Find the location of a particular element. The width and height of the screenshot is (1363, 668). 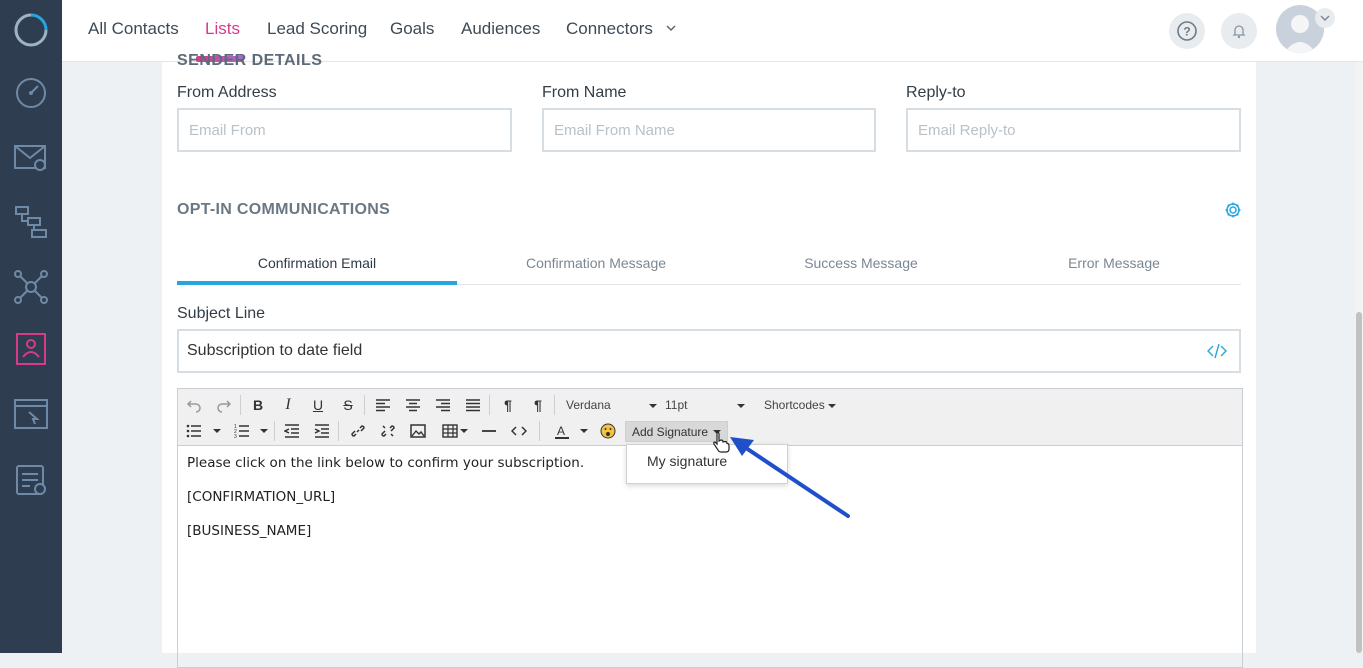

indent-button is located at coordinates (322, 431).